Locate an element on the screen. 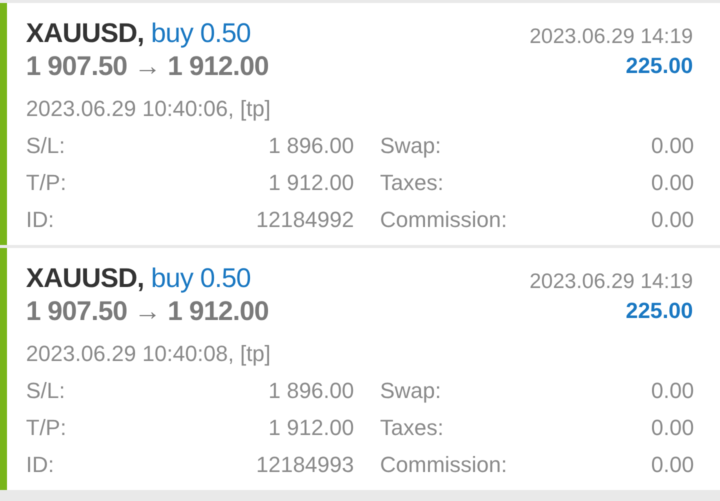 This screenshot has height=501, width=720. open-time: 2023.06.29 10:40:06, [tp] is located at coordinates (149, 109).